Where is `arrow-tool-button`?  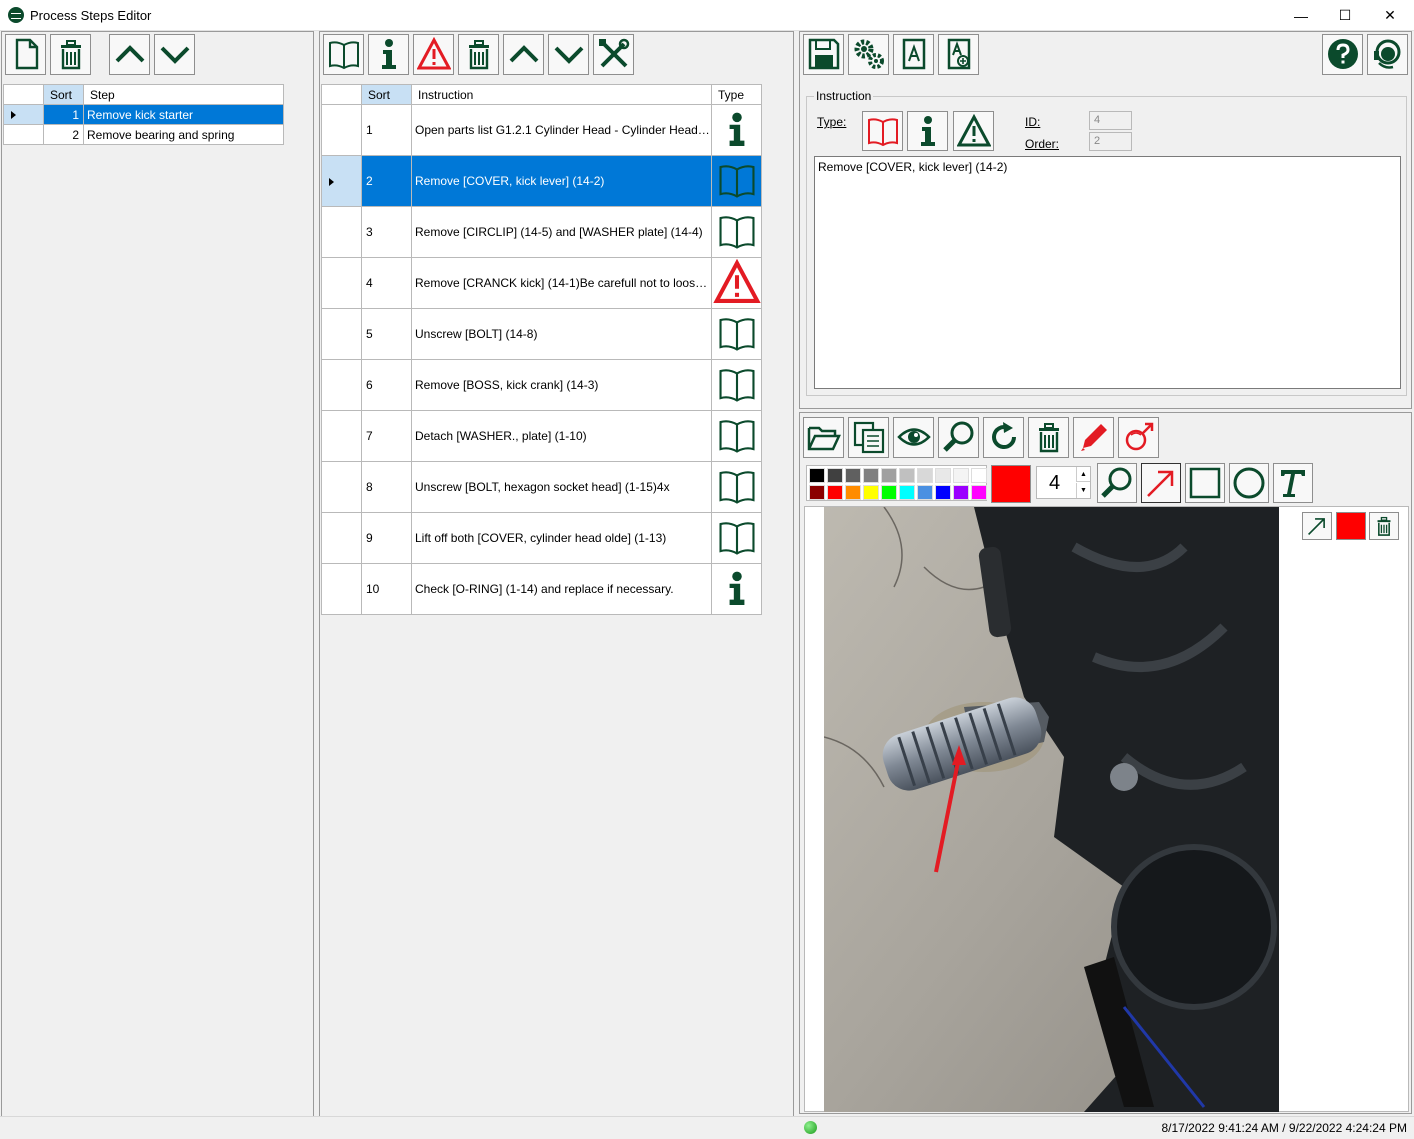 arrow-tool-button is located at coordinates (1161, 483).